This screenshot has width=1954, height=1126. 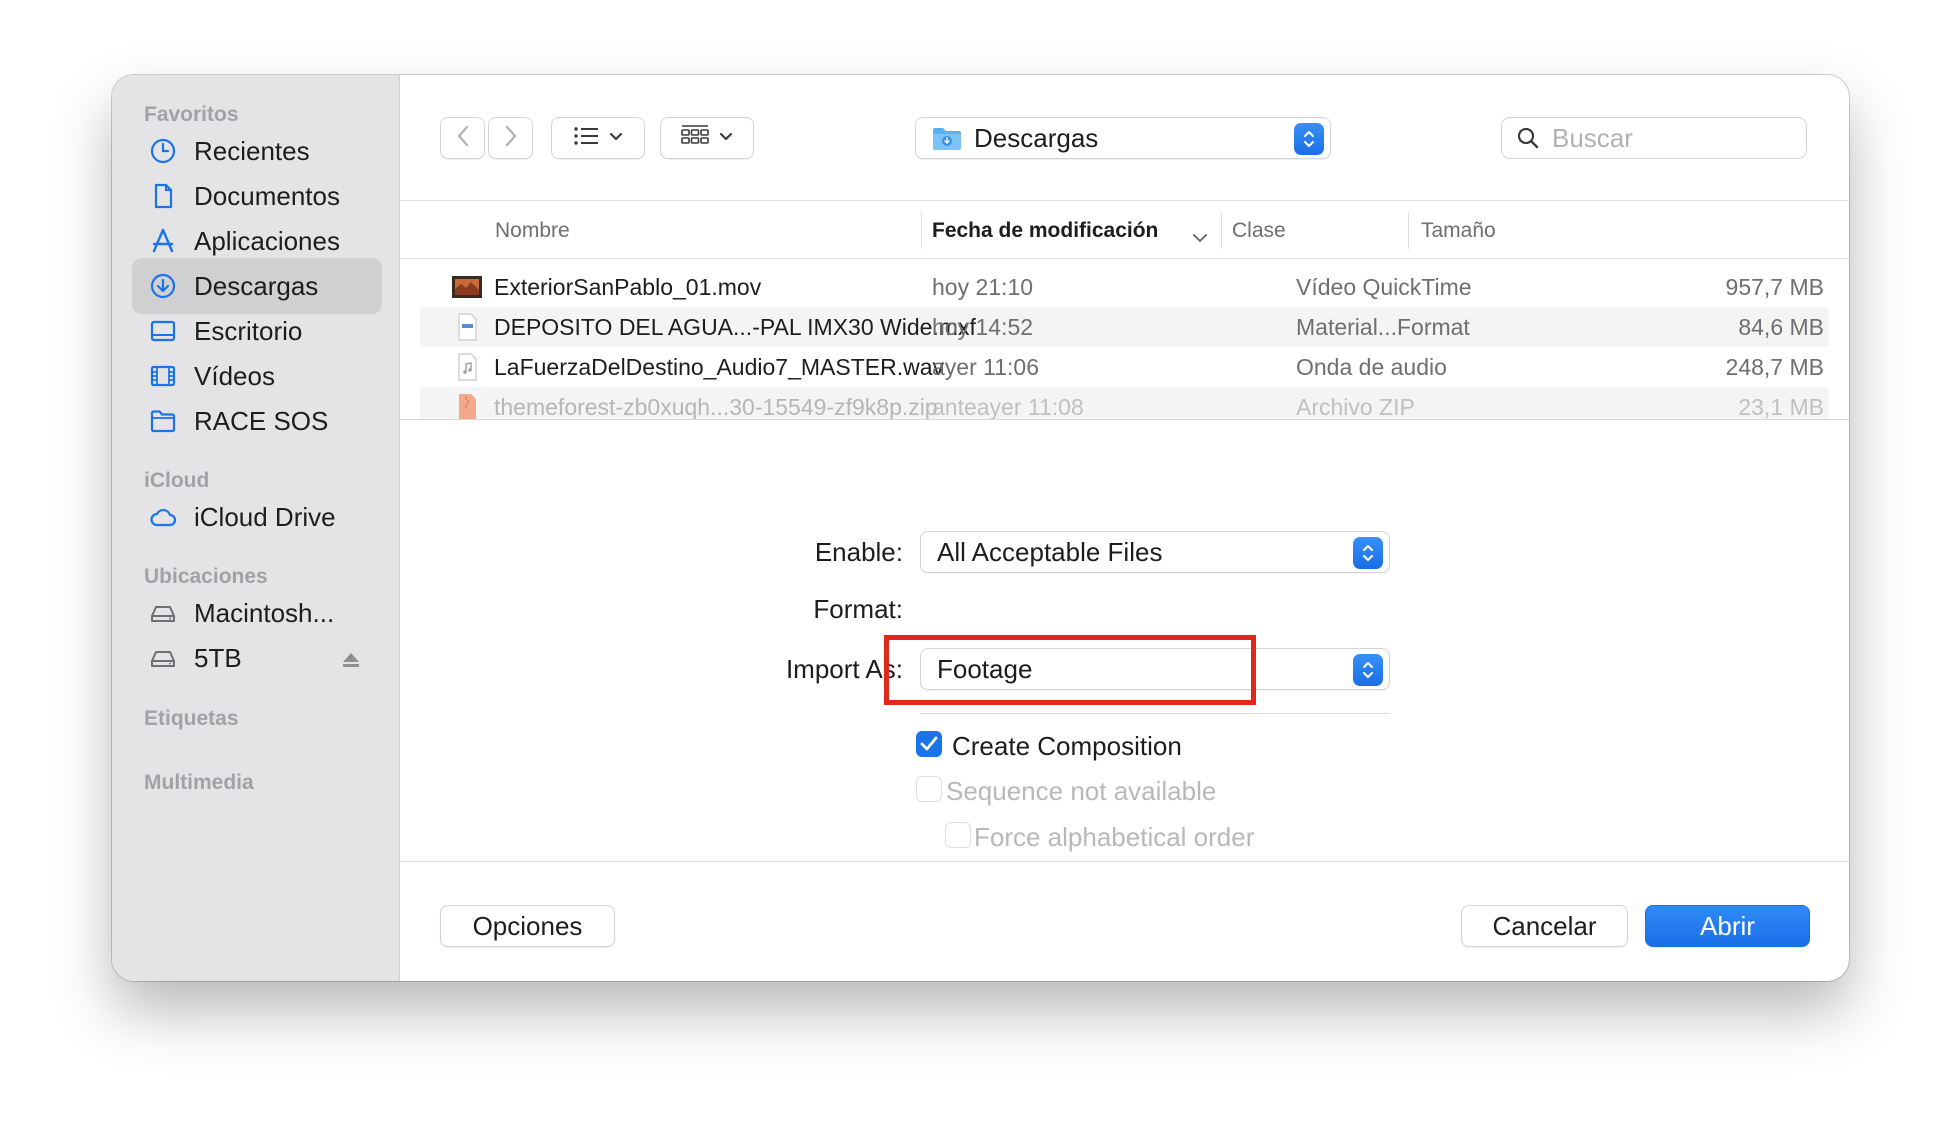 What do you see at coordinates (265, 516) in the screenshot?
I see `sidebar-item-label: iCloud Drive` at bounding box center [265, 516].